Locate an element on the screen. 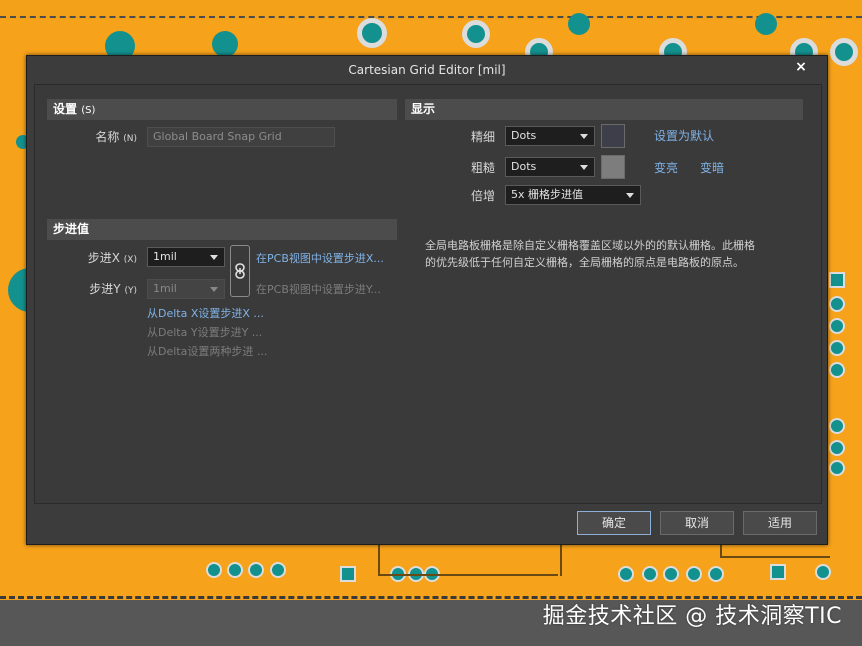  multiplier-label: 倍增 is located at coordinates (482, 196).